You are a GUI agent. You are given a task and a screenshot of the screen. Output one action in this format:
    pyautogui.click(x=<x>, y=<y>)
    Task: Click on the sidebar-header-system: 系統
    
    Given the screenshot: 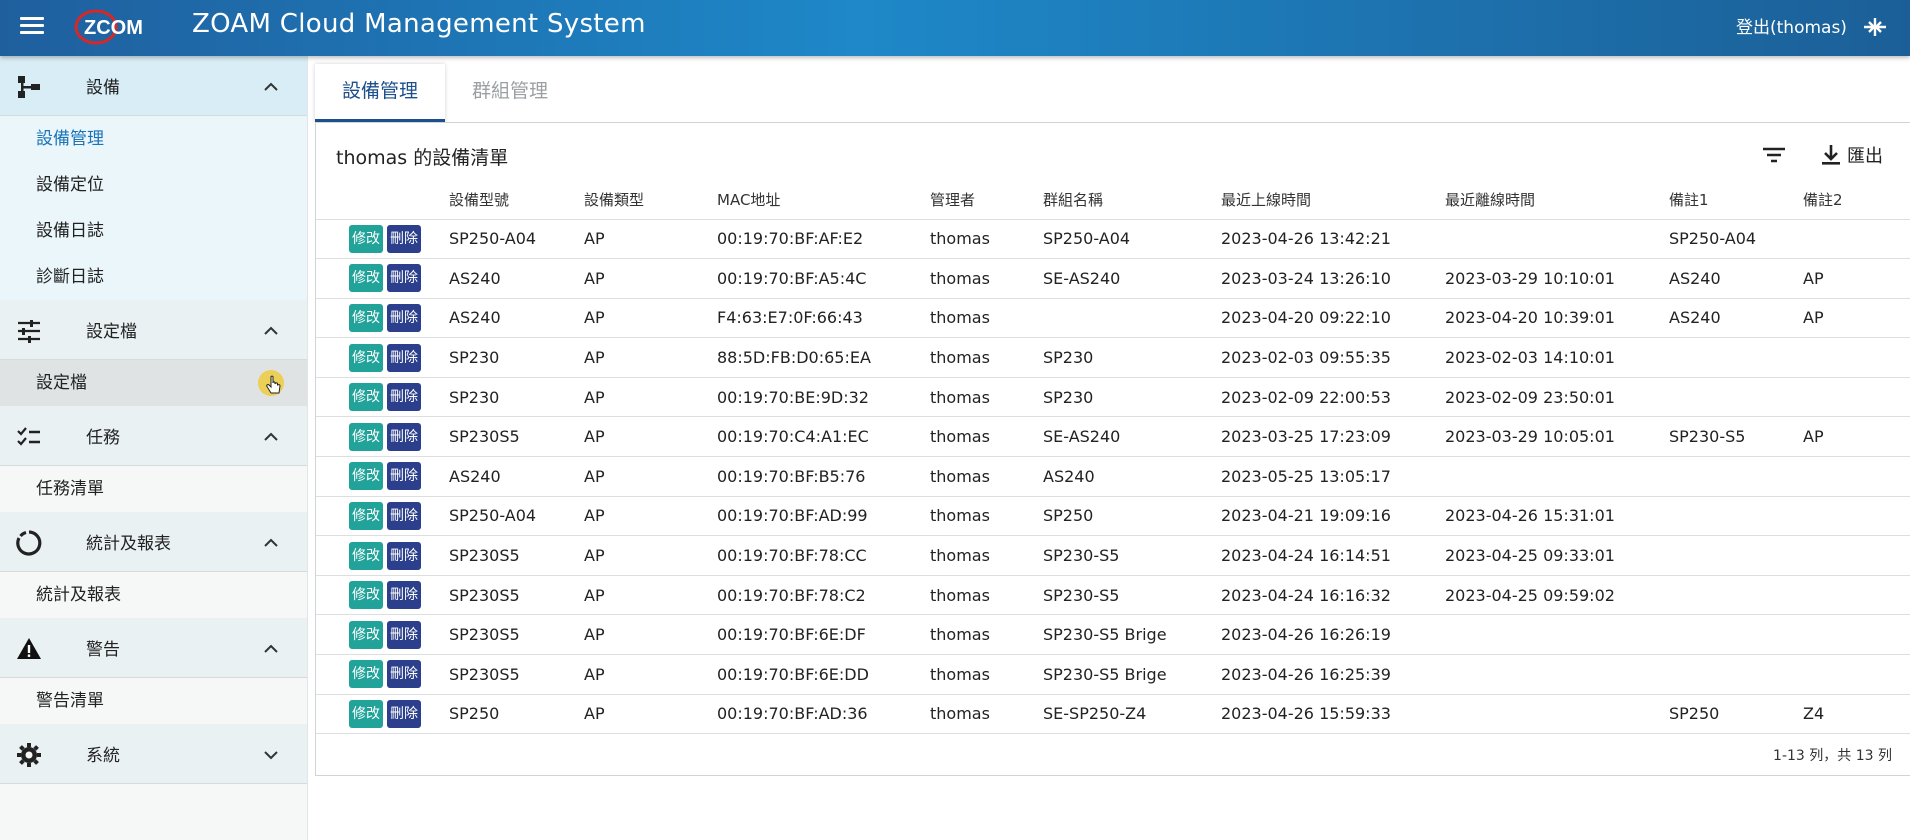 What is the action you would take?
    pyautogui.click(x=153, y=754)
    